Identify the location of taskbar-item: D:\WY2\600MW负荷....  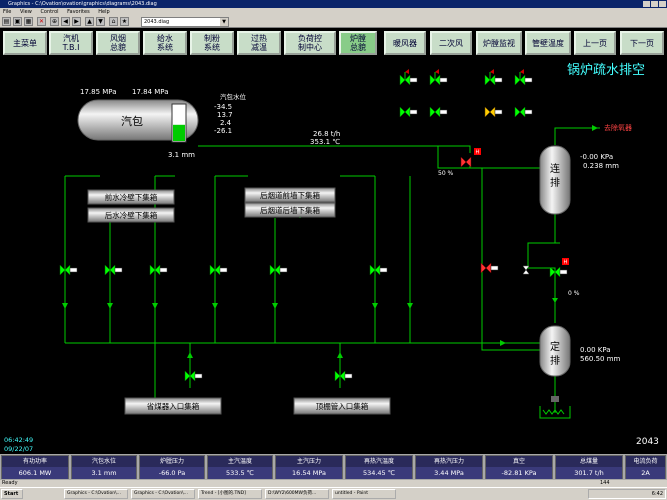
(297, 494).